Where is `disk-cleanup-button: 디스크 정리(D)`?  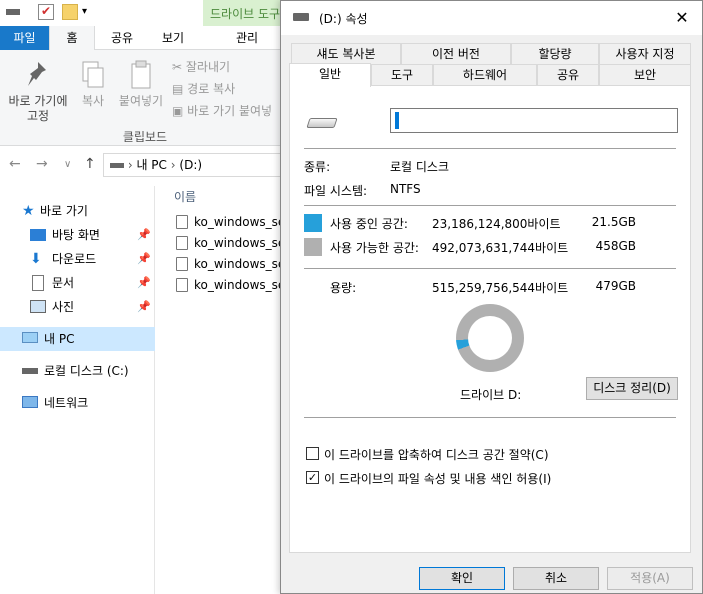 disk-cleanup-button: 디스크 정리(D) is located at coordinates (632, 388).